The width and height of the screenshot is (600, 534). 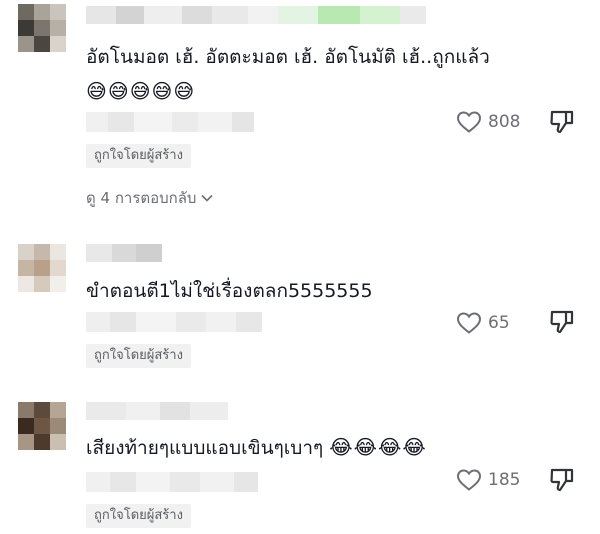 I want to click on comment-text: ขำตอนตี1ไม่ใช่เรื่องตลก5555555, so click(x=229, y=291).